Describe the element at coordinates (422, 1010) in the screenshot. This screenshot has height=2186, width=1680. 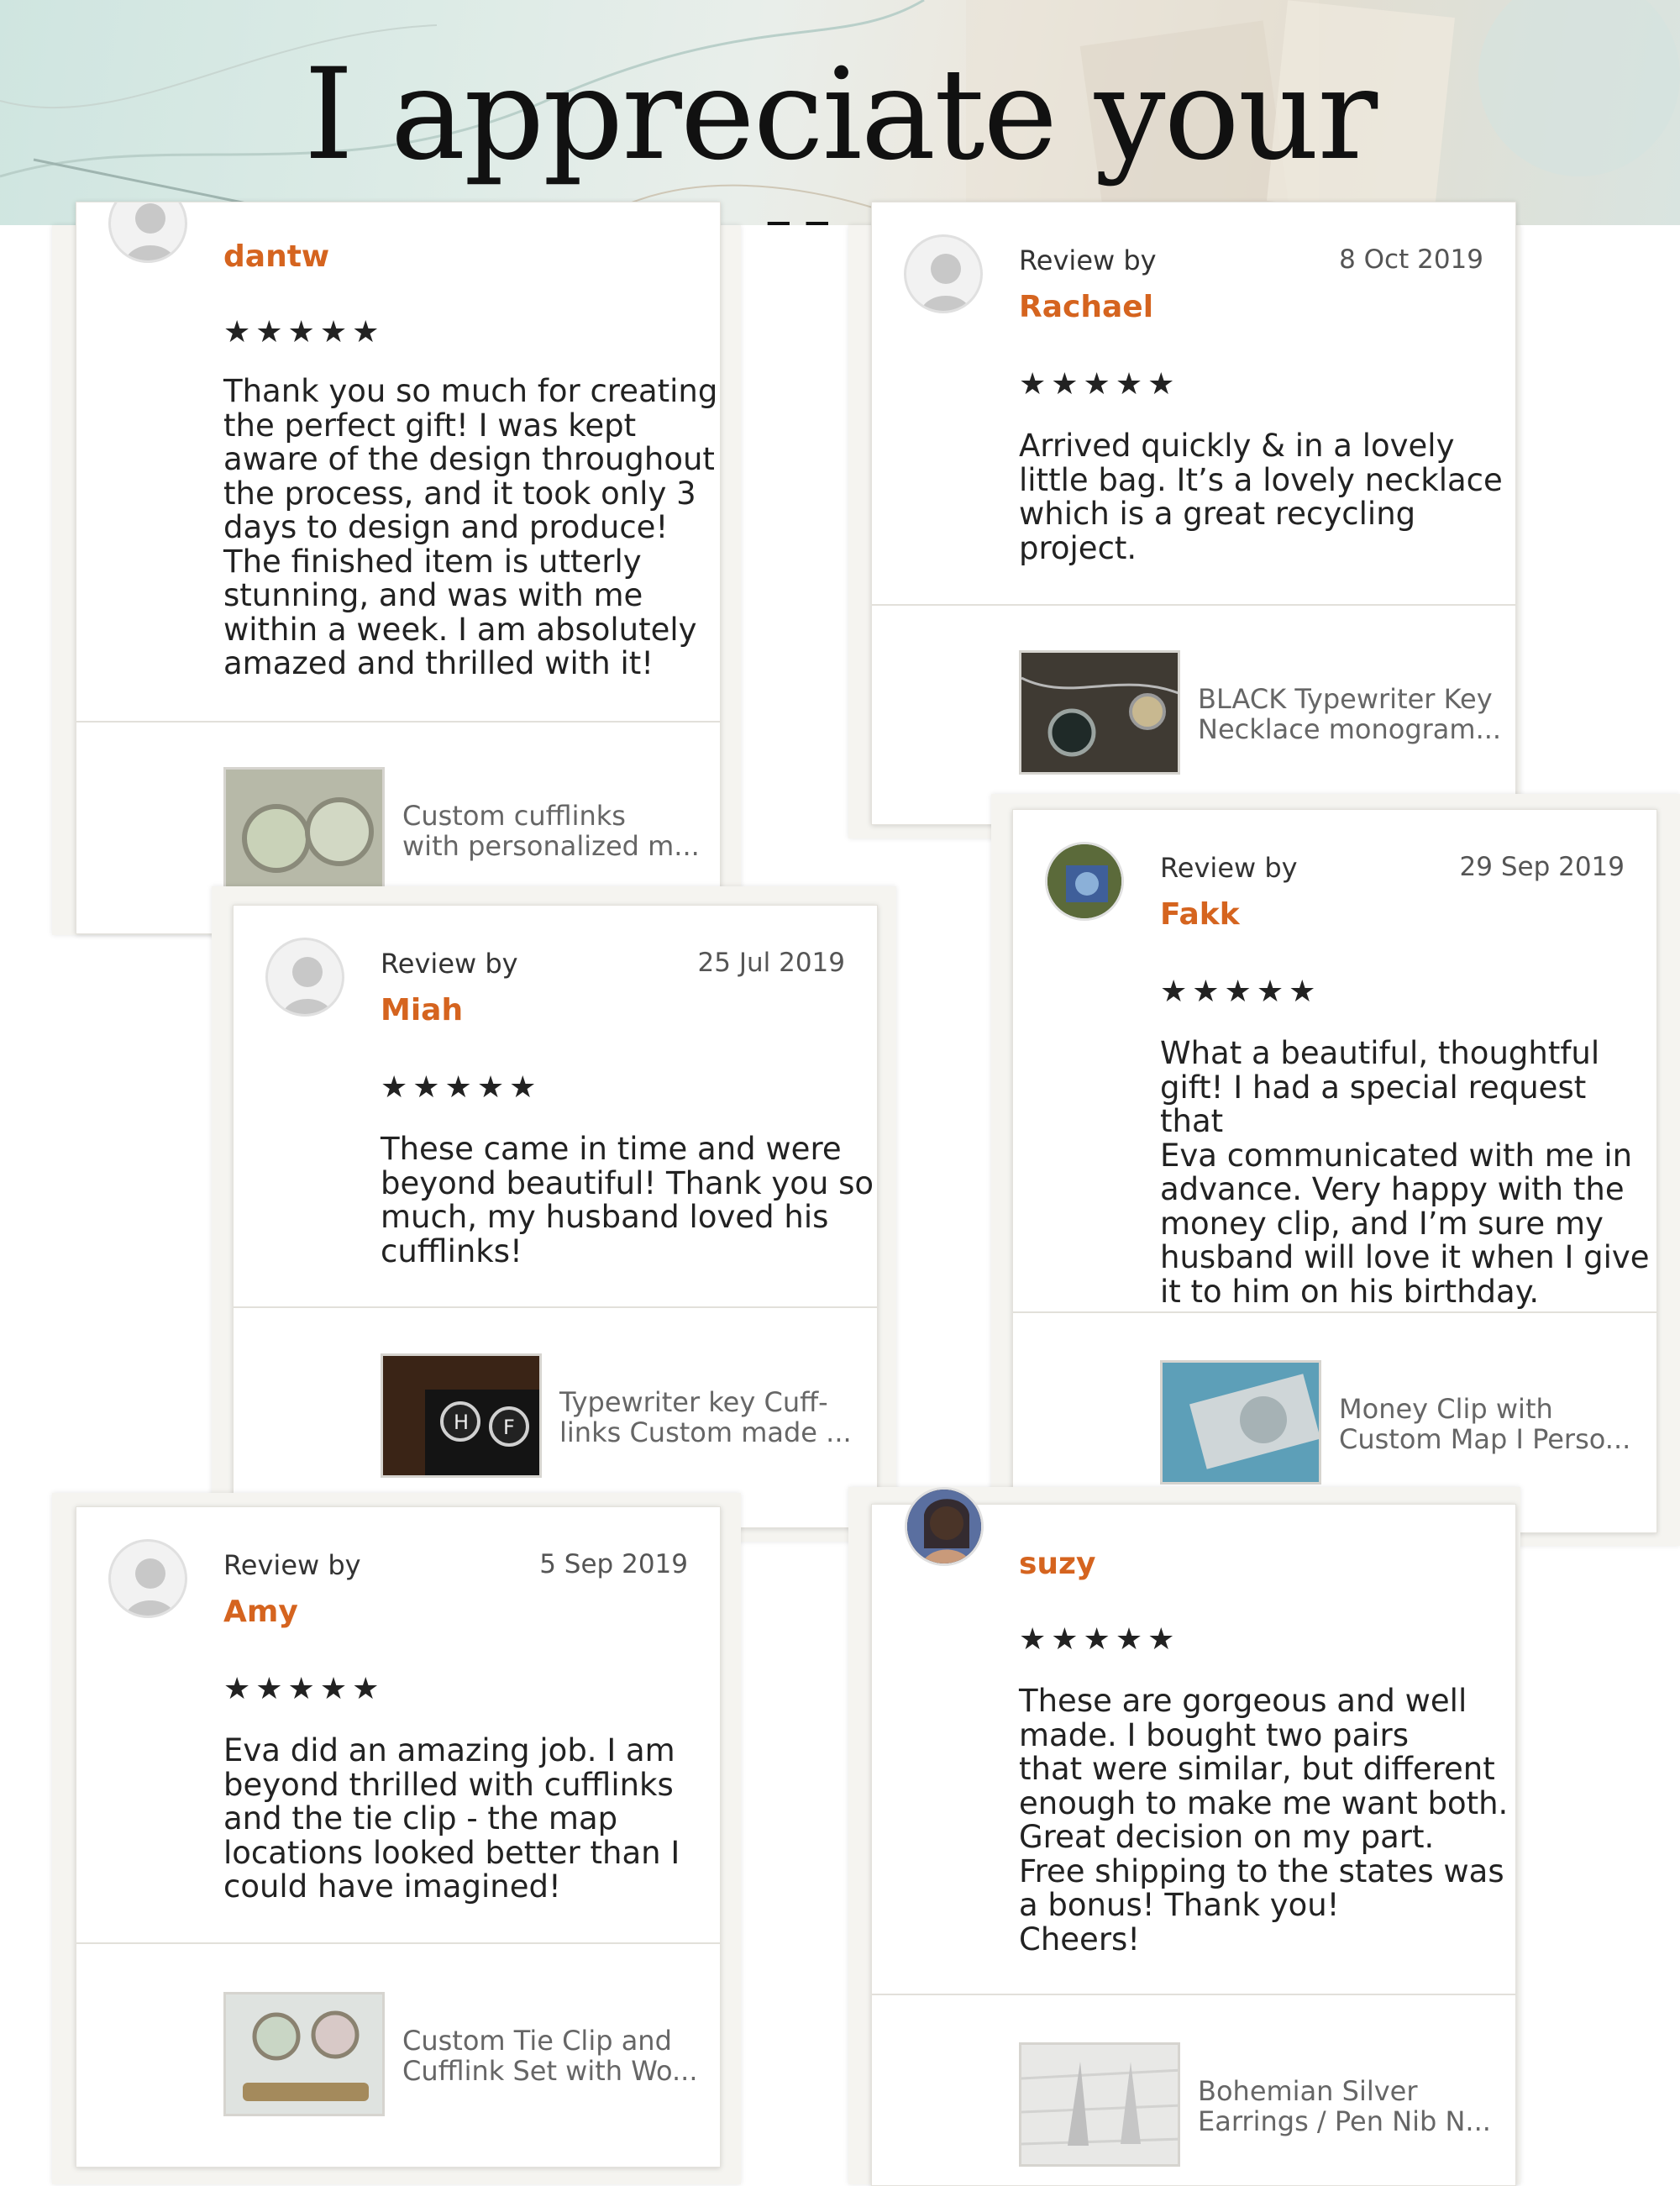
I see `reviewer-name: Miah` at that location.